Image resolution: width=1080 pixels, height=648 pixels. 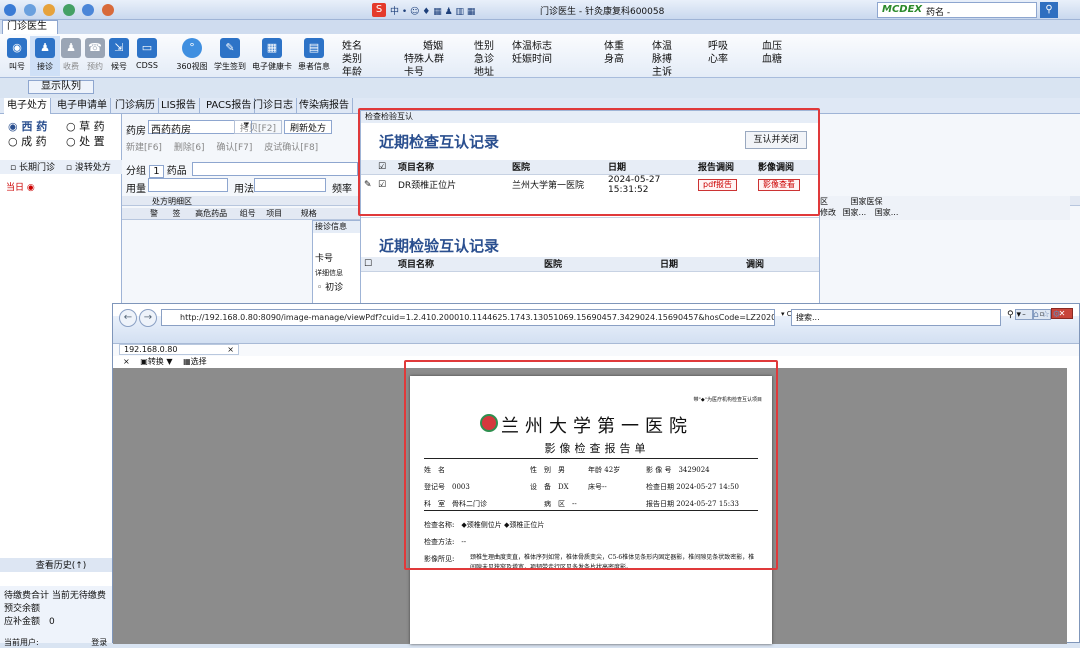 I want to click on today-node: 当日 ◉, so click(x=20, y=186).